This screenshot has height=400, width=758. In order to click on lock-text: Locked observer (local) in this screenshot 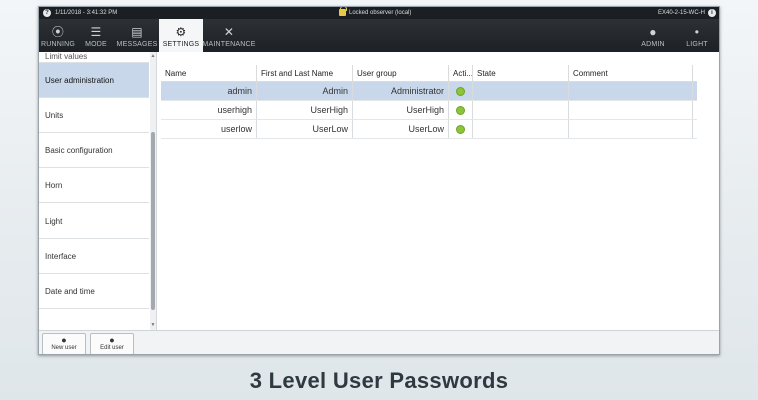, I will do `click(380, 12)`.